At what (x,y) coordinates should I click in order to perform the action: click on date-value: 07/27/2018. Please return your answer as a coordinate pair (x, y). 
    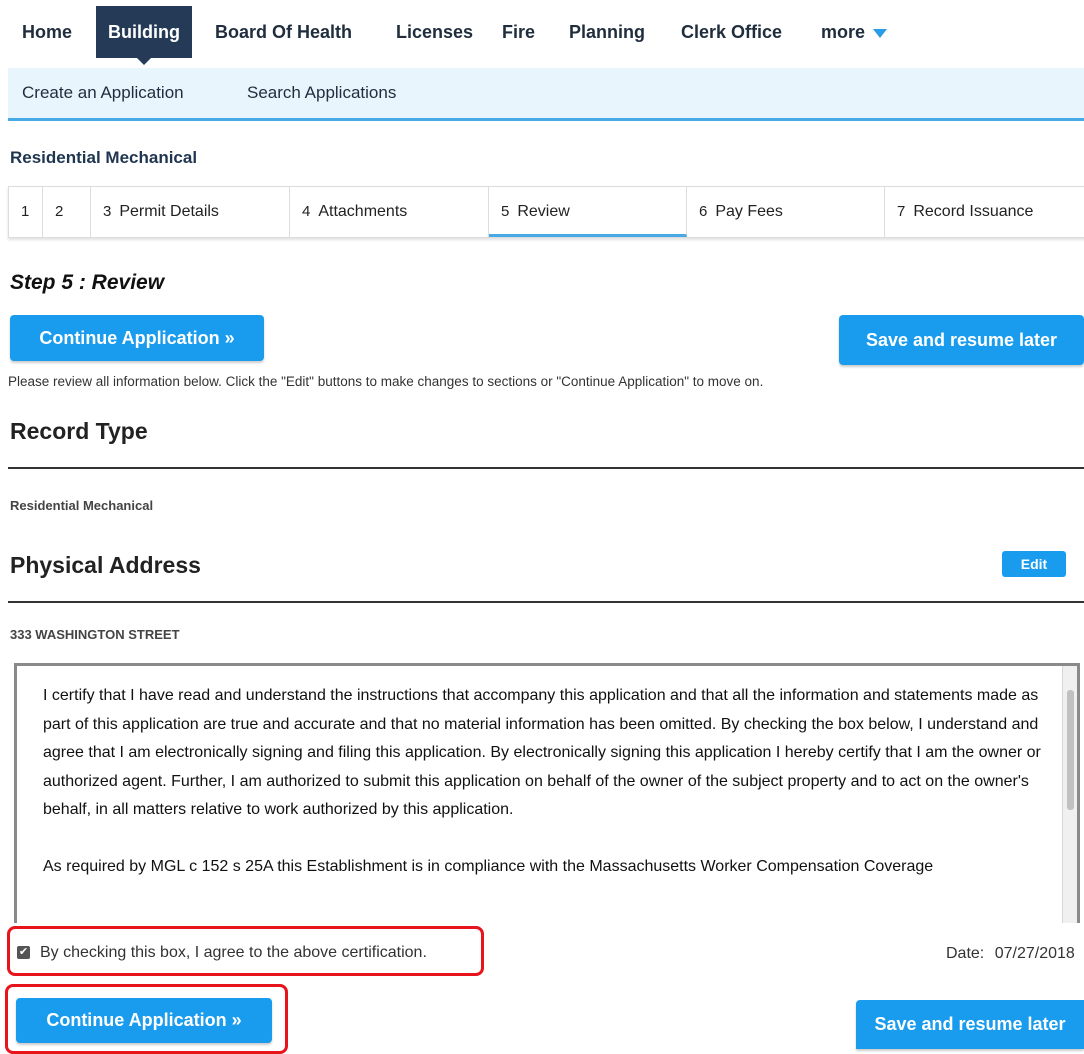
    Looking at the image, I should click on (1034, 953).